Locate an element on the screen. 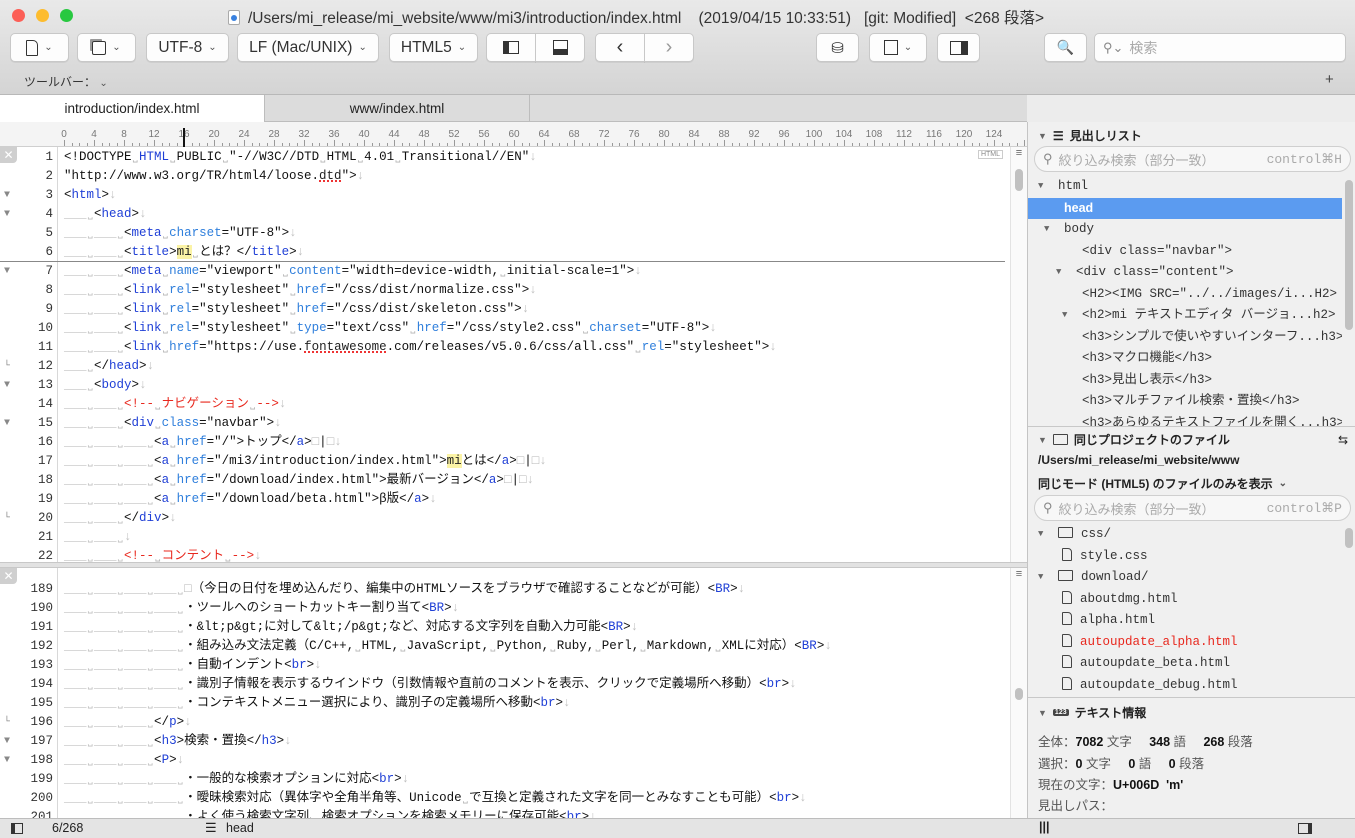  text-info-header: ▼ 123 テキスト情報 is located at coordinates (1092, 712).